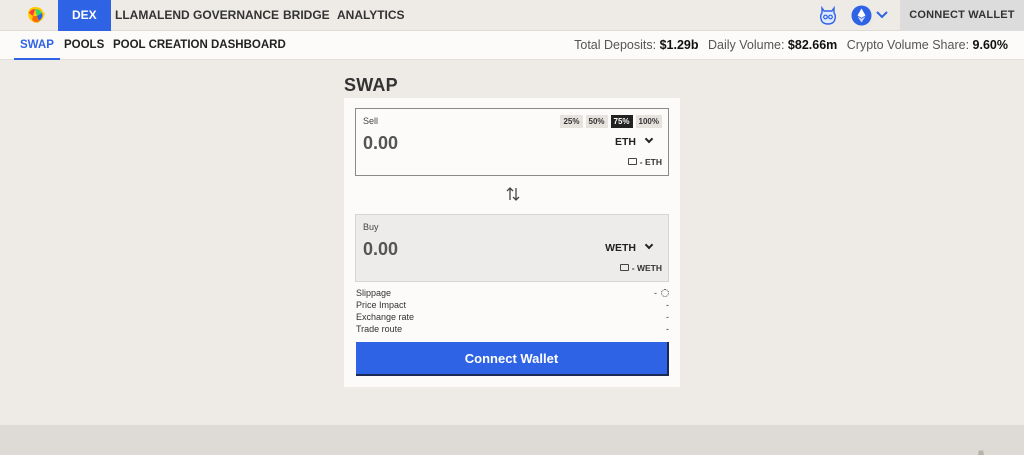  What do you see at coordinates (512, 318) in the screenshot?
I see `exchange-rate-row: Exchange rate -` at bounding box center [512, 318].